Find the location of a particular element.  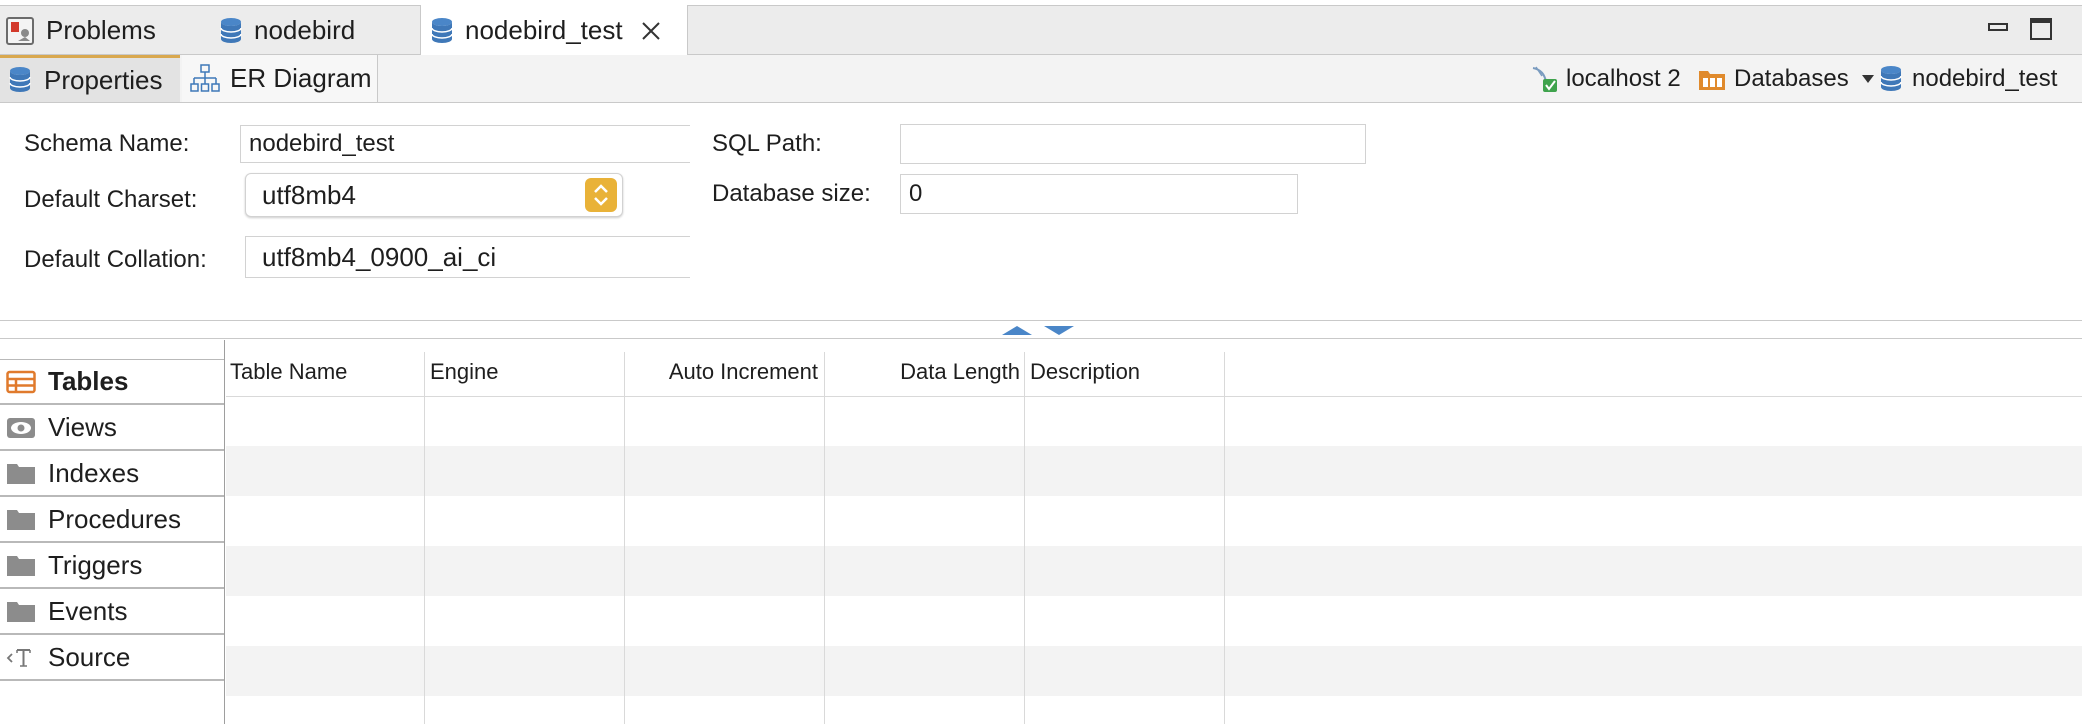

nav-item-triggers: Triggers is located at coordinates (112, 566).